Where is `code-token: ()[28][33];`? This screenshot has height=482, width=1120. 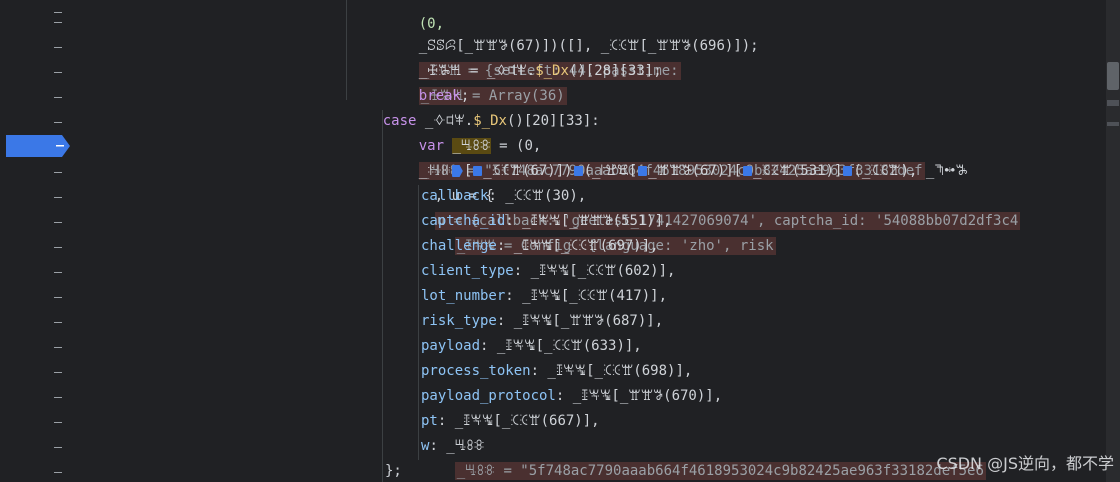
code-token: ()[28][33]; is located at coordinates (615, 71).